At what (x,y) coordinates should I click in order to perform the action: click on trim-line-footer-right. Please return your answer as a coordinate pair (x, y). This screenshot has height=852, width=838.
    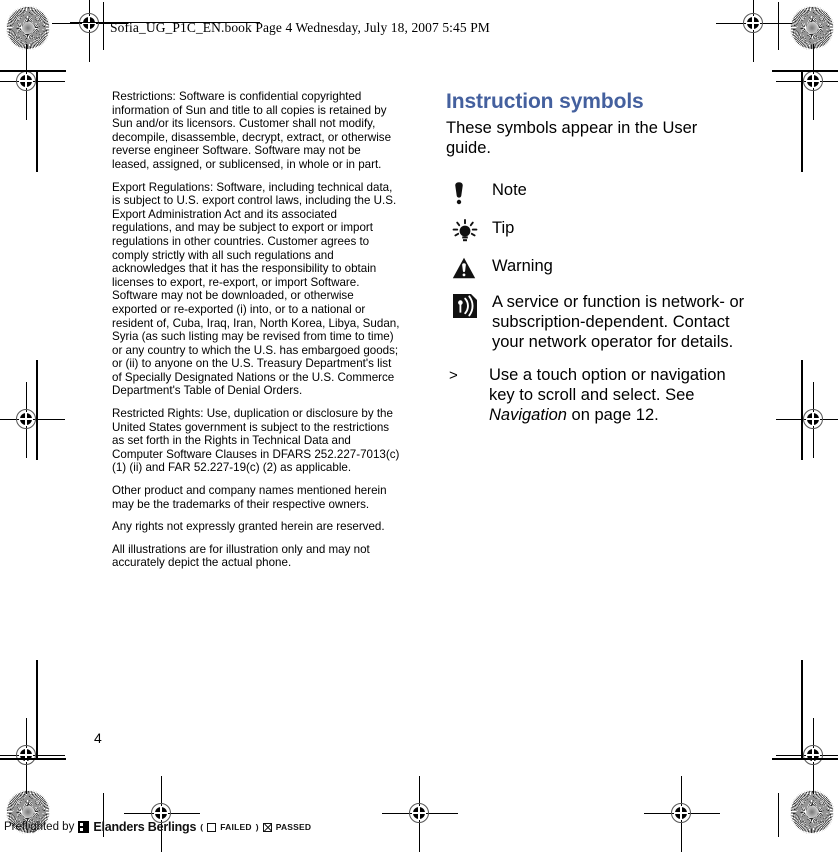
    Looking at the image, I should click on (779, 815).